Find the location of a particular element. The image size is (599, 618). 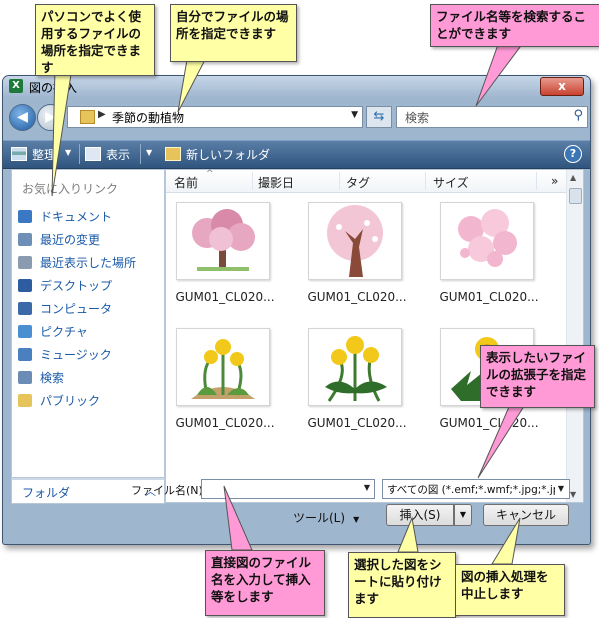

callout-pointer-sidebar is located at coordinates (62, 132).